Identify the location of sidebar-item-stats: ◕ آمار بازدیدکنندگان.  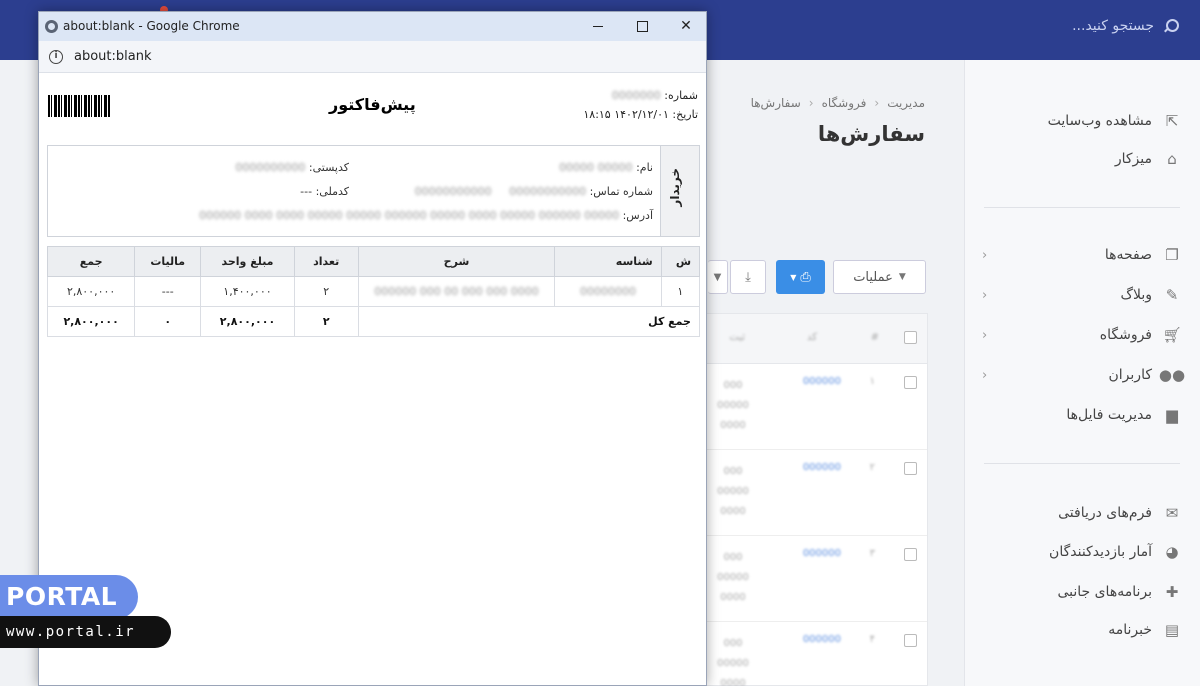
(1082, 552).